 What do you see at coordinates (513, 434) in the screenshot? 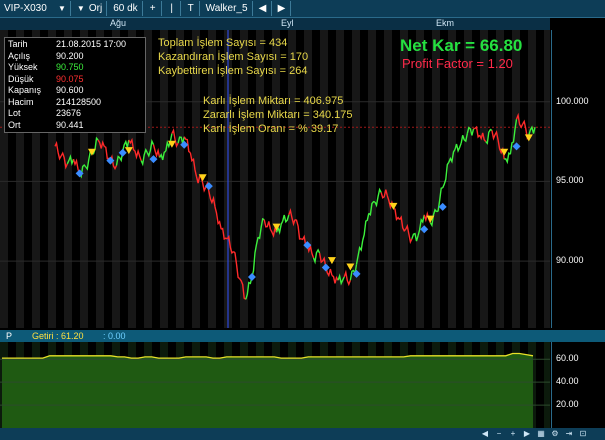
I see `zoom-in-icon: +` at bounding box center [513, 434].